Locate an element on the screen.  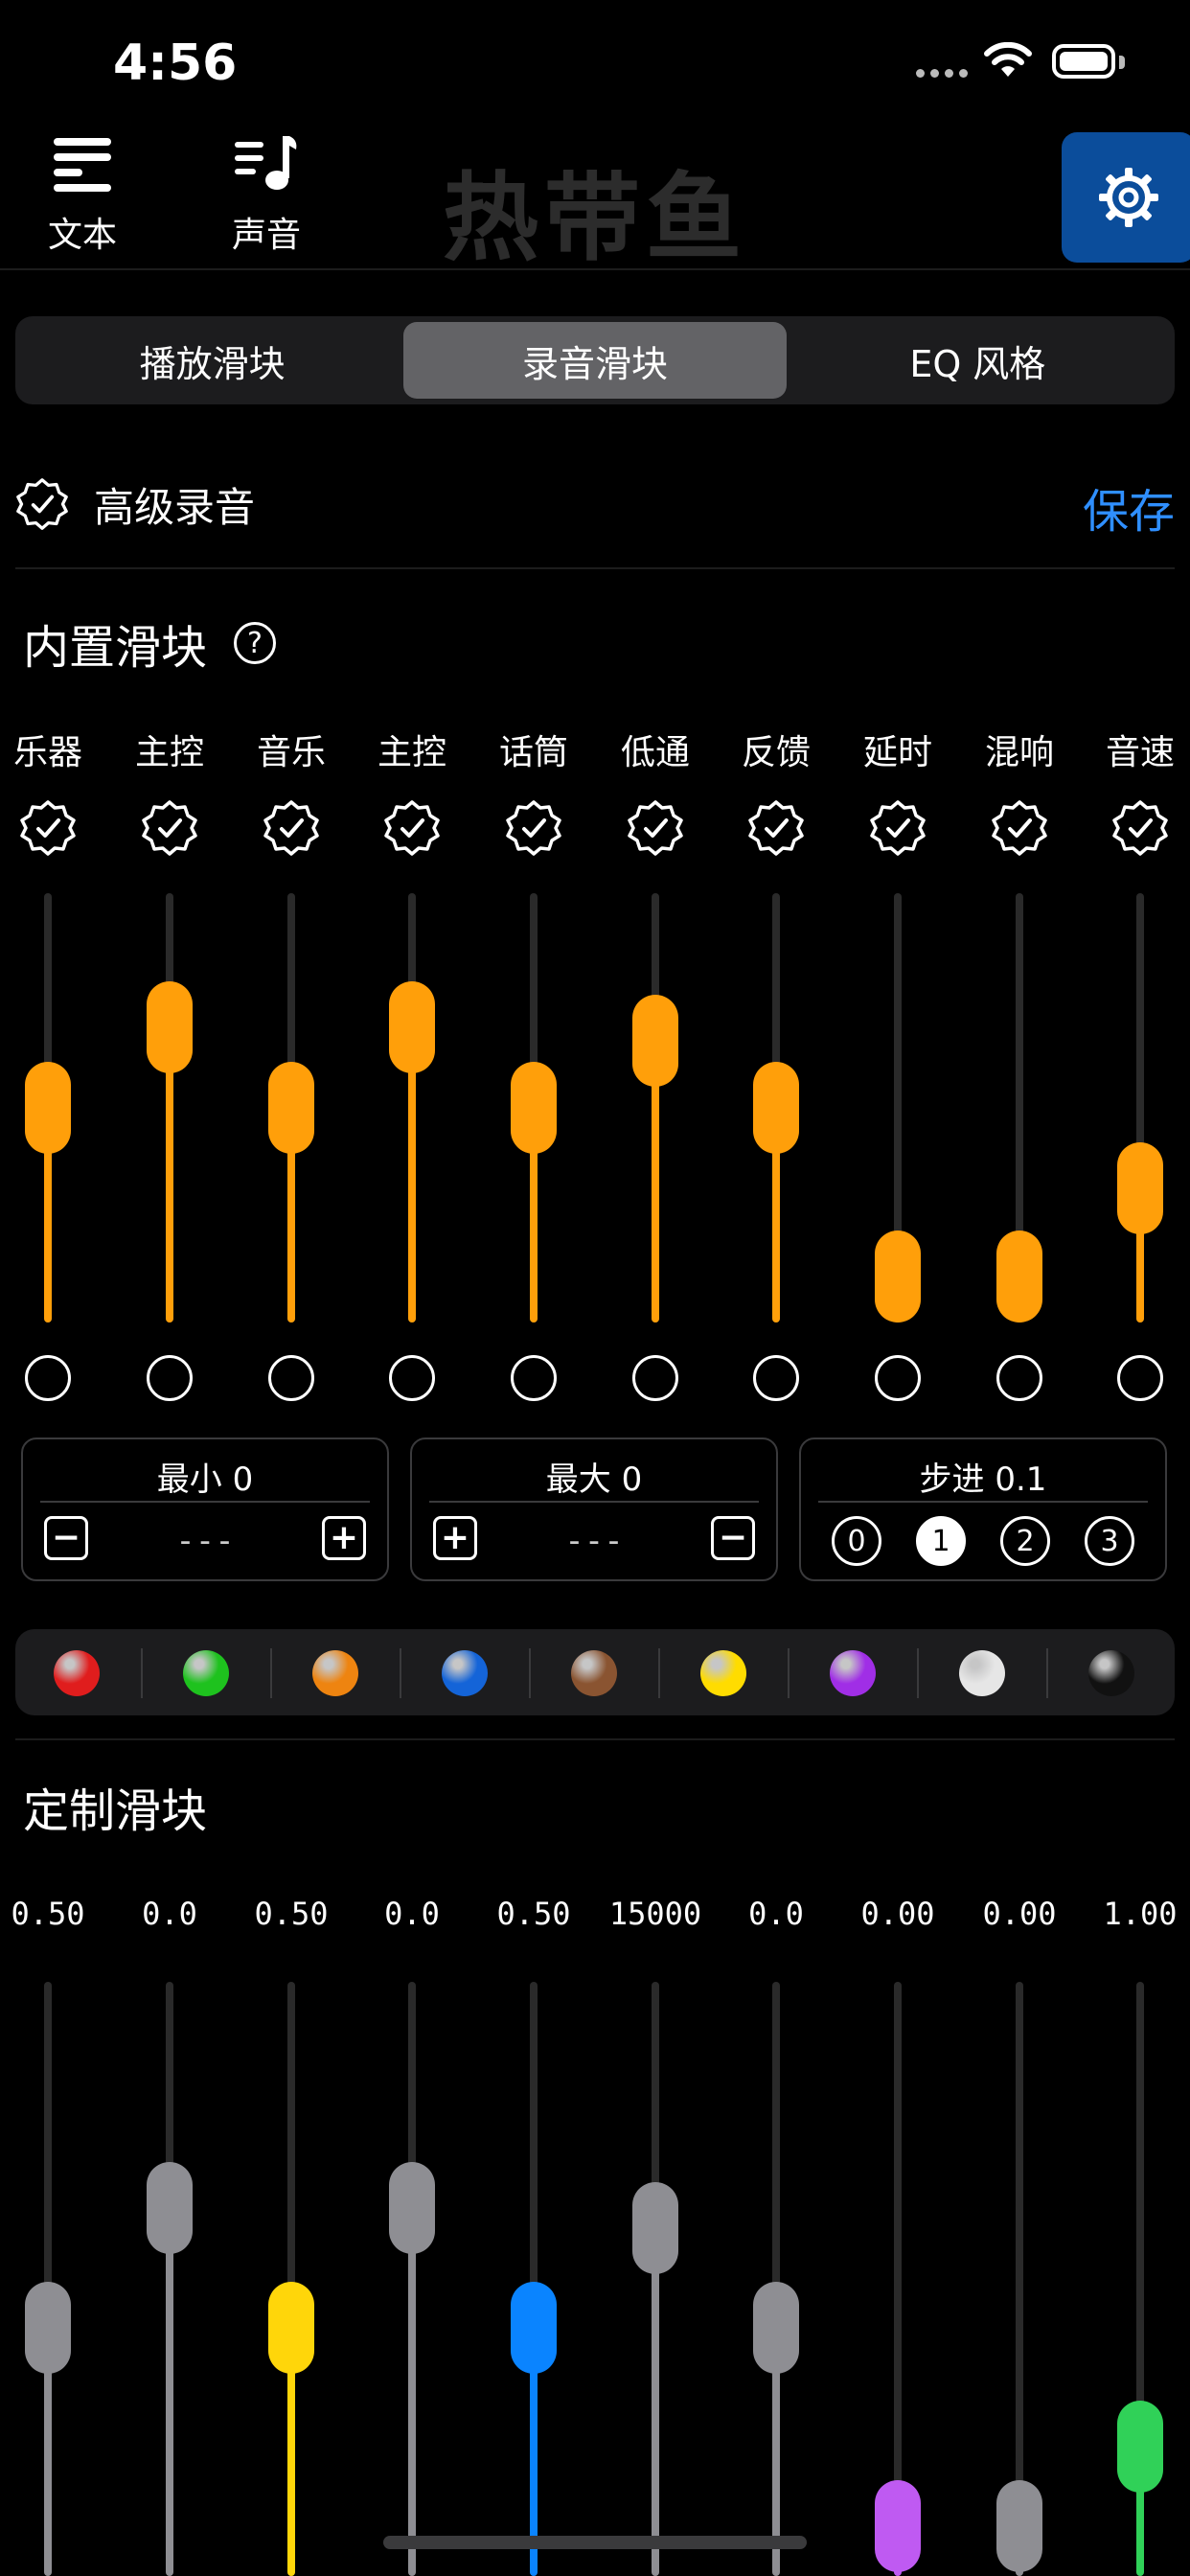
color-palette is located at coordinates (595, 1672).